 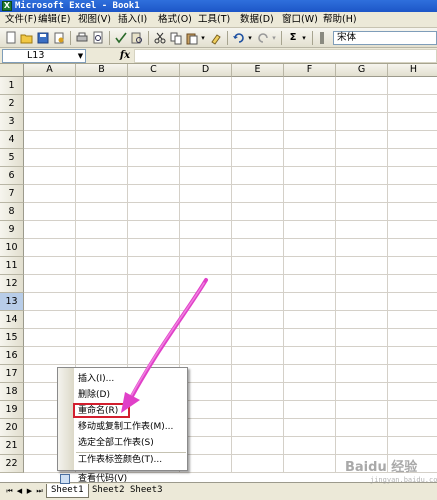 I want to click on cell-a15, so click(x=50, y=338).